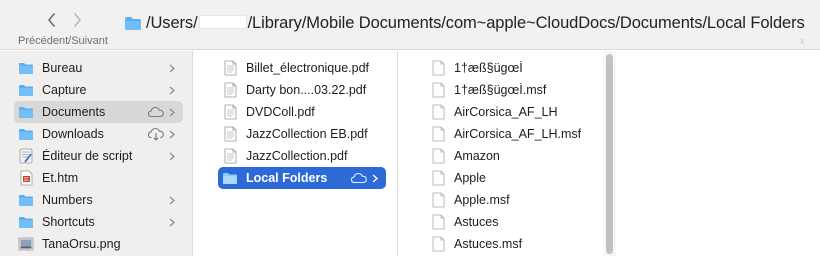 Image resolution: width=820 pixels, height=256 pixels. What do you see at coordinates (307, 134) in the screenshot?
I see `list-item-label: JazzCollection EB.pdf` at bounding box center [307, 134].